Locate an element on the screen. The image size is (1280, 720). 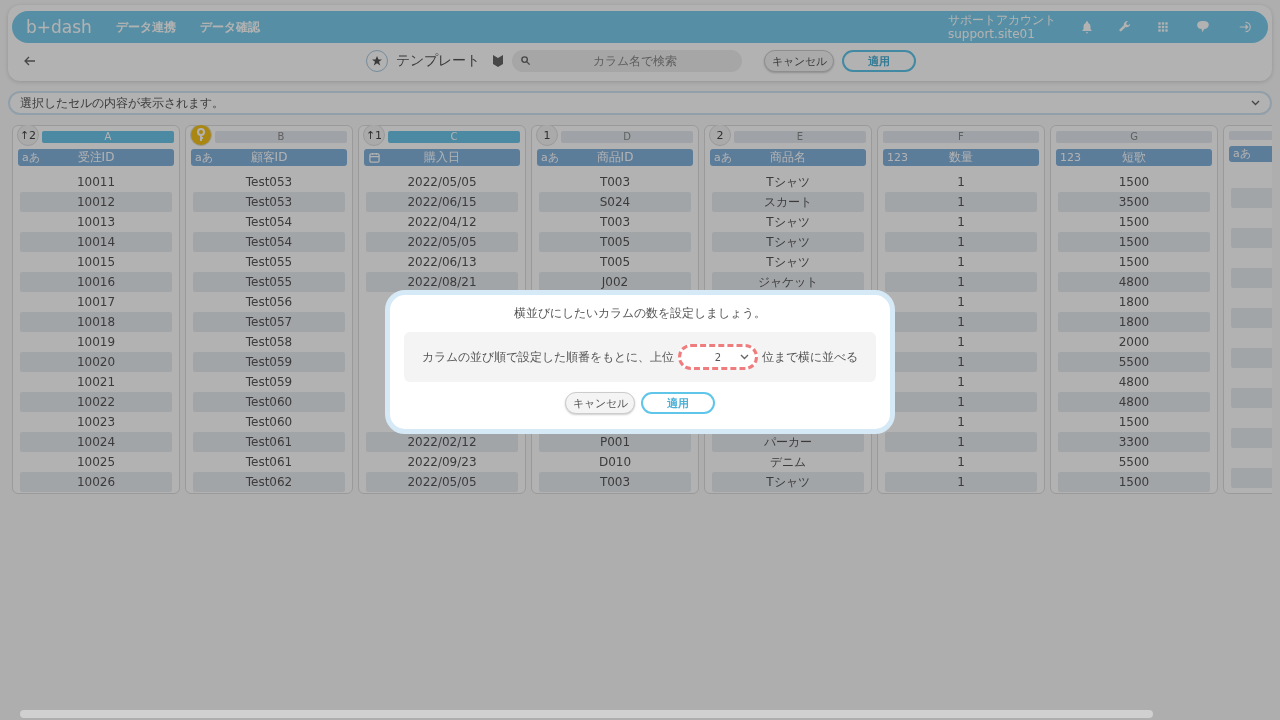
table-cell: 10012 is located at coordinates (96, 202).